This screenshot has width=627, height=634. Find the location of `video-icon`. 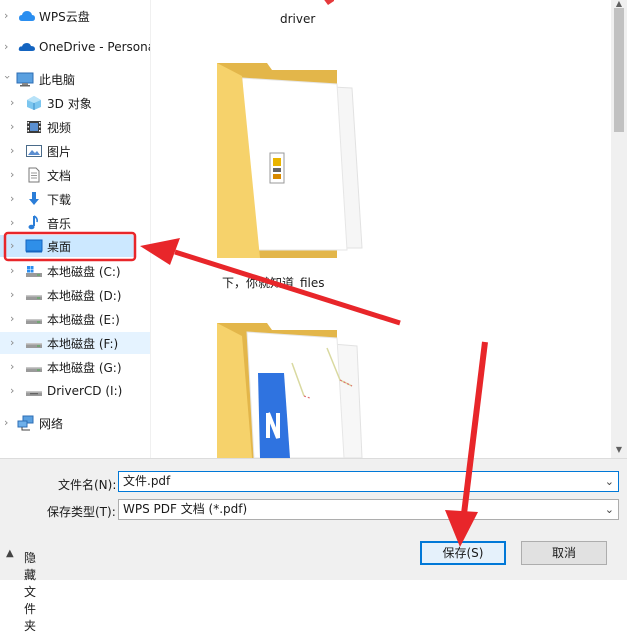

video-icon is located at coordinates (34, 127).